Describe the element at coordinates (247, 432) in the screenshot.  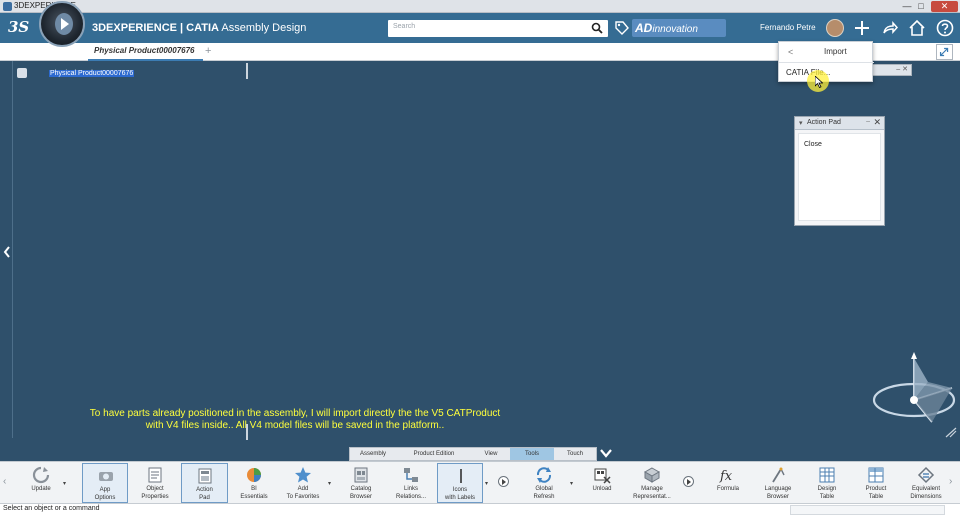
I see `viewport-divider` at that location.